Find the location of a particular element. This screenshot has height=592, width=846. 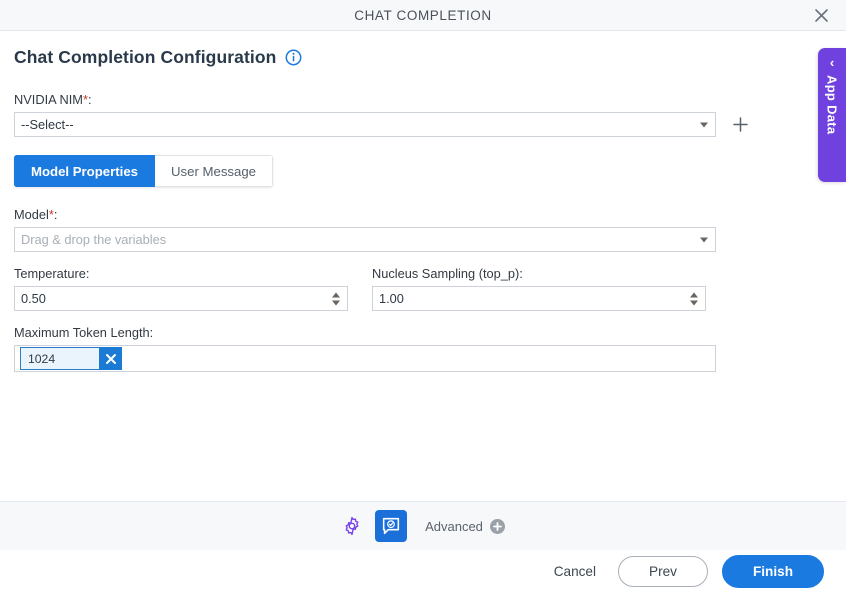

bottom-toolbar: Advanced is located at coordinates (423, 525).